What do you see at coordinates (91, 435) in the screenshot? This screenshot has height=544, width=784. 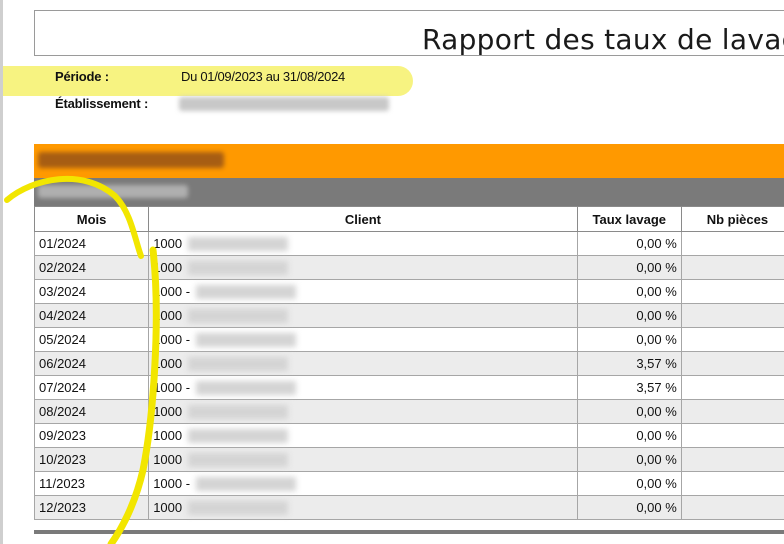 I see `cell-mois: 09/2023` at bounding box center [91, 435].